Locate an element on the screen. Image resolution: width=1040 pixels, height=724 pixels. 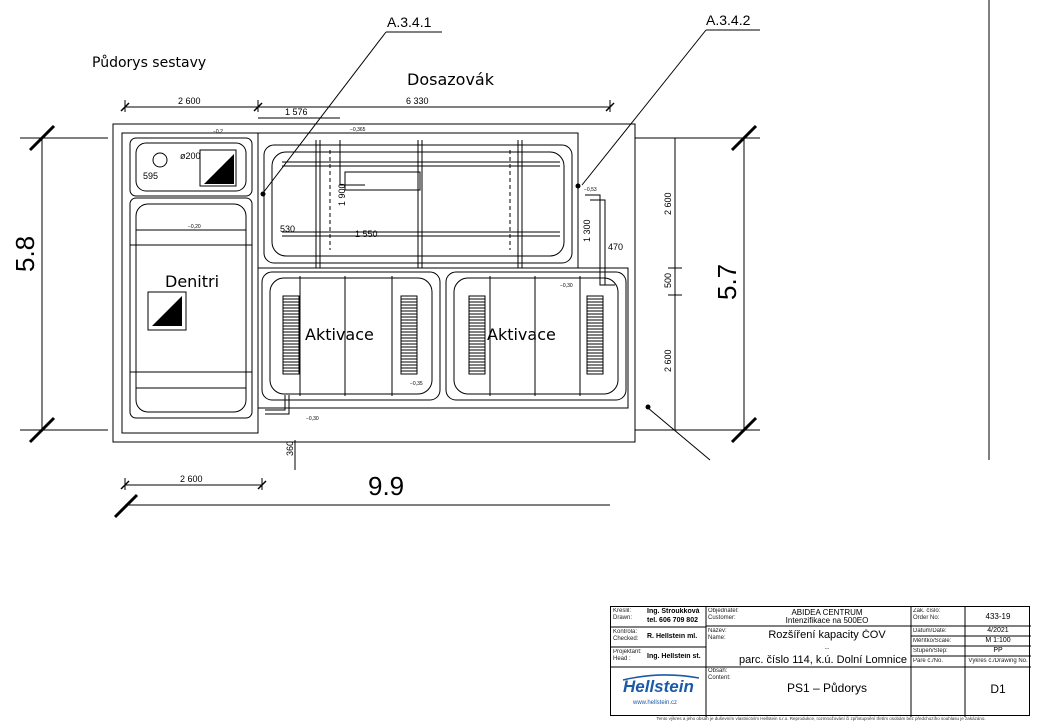
dosazovak-label: Dosazovák is located at coordinates (451, 79).